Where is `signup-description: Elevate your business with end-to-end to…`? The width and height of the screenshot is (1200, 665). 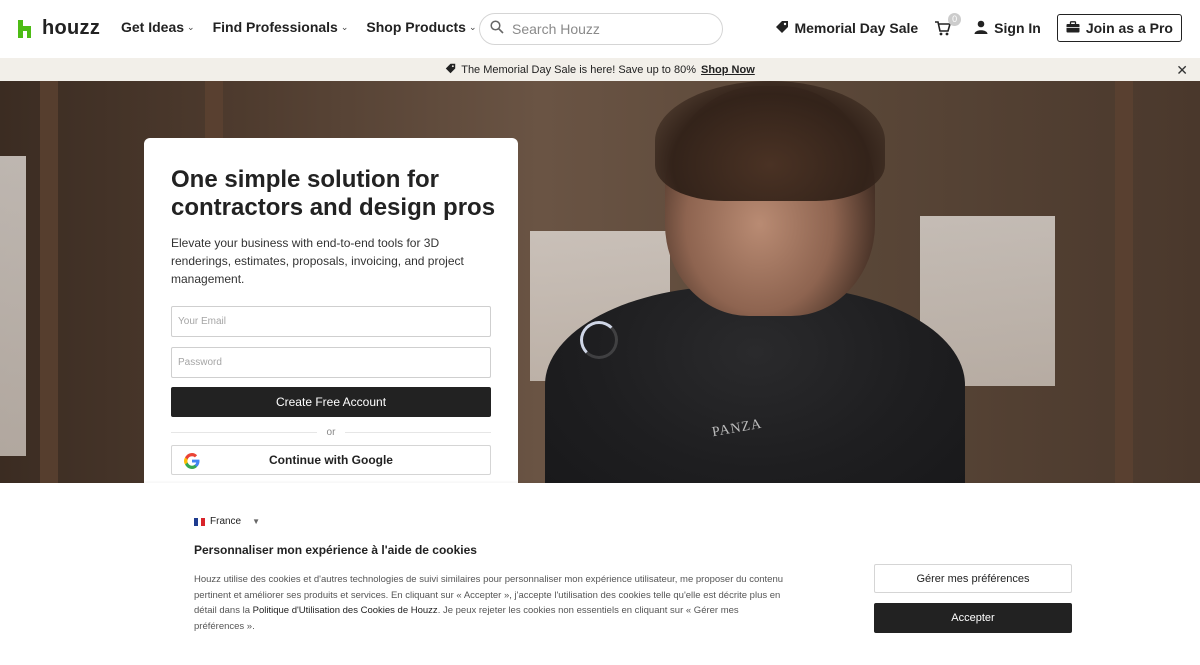
signup-description: Elevate your business with end-to-end to… is located at coordinates (317, 261).